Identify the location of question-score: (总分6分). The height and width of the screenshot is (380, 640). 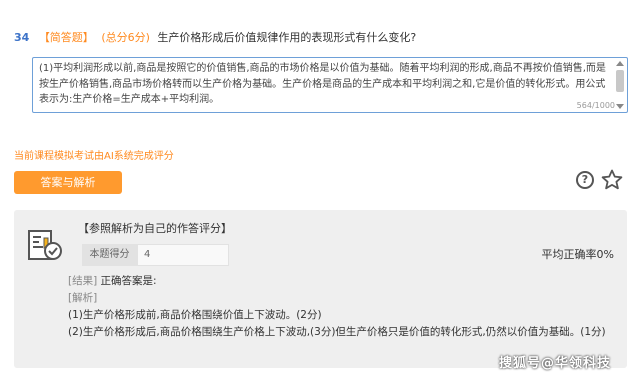
(125, 37).